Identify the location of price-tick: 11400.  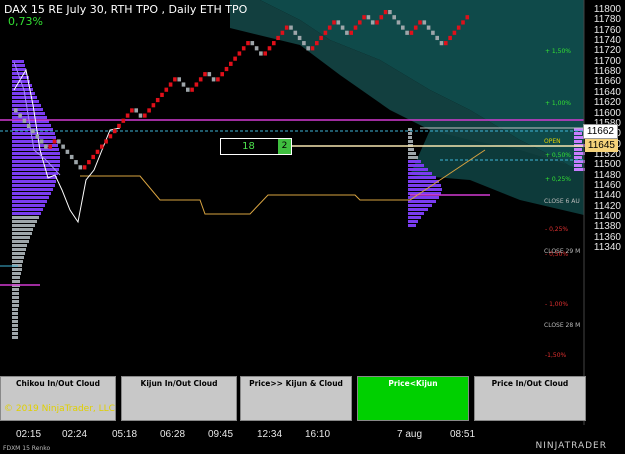
(607, 216).